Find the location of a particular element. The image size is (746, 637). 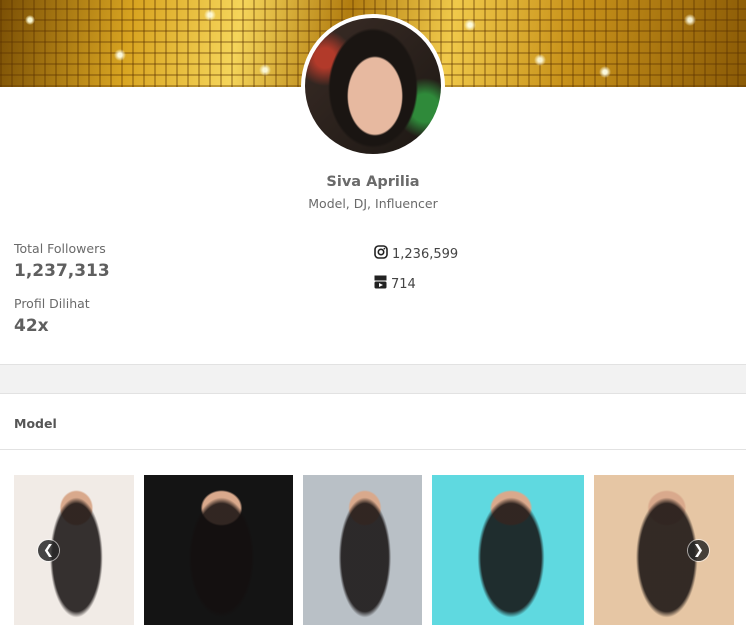

total-followers-value: 1,237,313 is located at coordinates (62, 271).